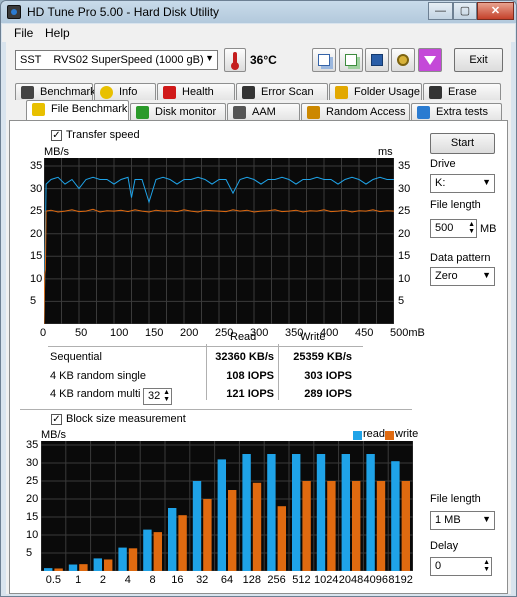 This screenshot has width=517, height=597. What do you see at coordinates (36, 188) in the screenshot?
I see `y-tick-left: 30` at bounding box center [36, 188].